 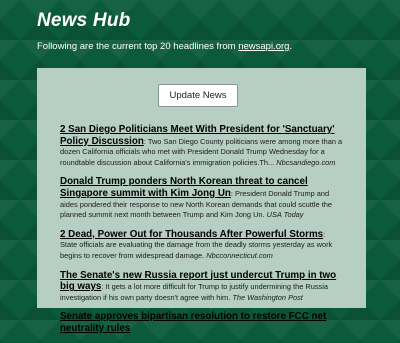 I want to click on update-news-button: Update News, so click(x=198, y=95).